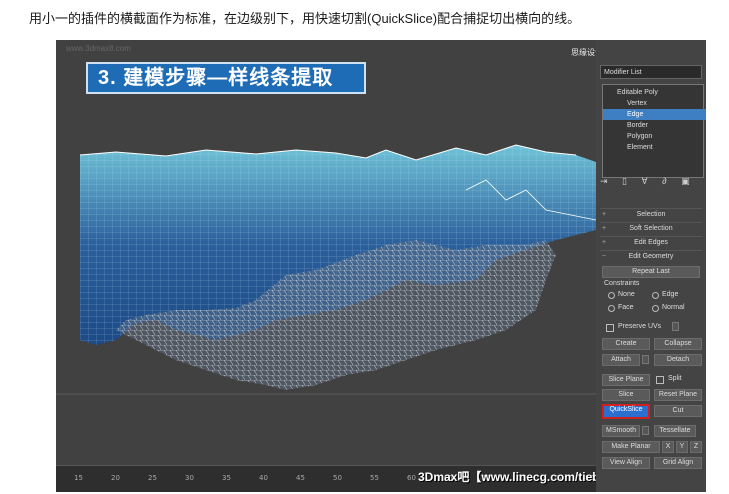  Describe the element at coordinates (337, 478) in the screenshot. I see `ruler-tick: 50` at that location.